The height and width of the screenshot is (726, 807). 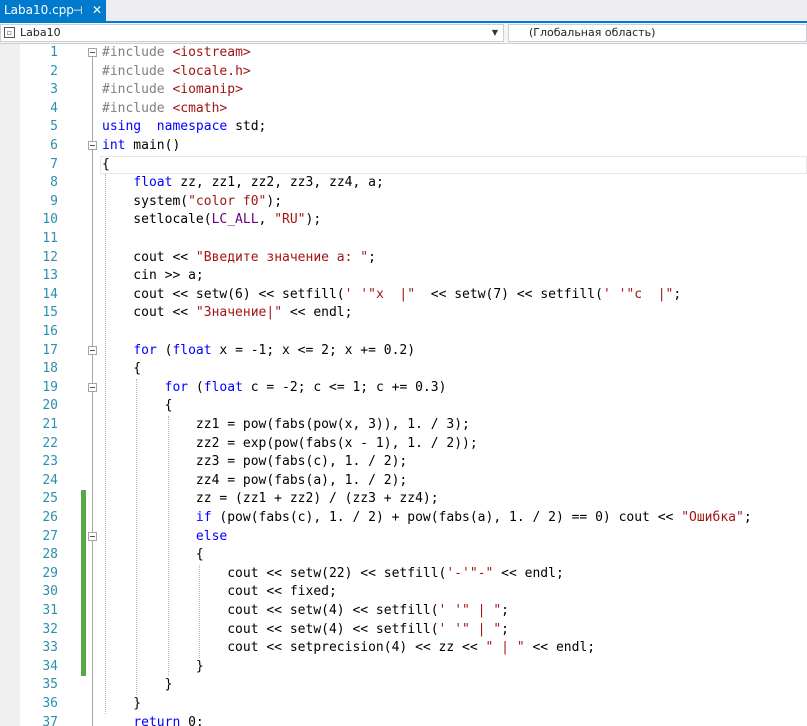 What do you see at coordinates (403, 258) in the screenshot?
I see `code-line: 12 cout << "Введите значение a: ";` at bounding box center [403, 258].